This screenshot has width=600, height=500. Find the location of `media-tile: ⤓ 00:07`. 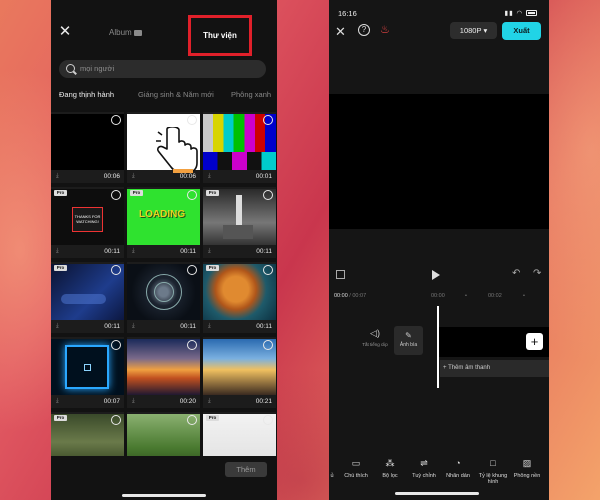

media-tile: ⤓ 00:07 is located at coordinates (87, 372).